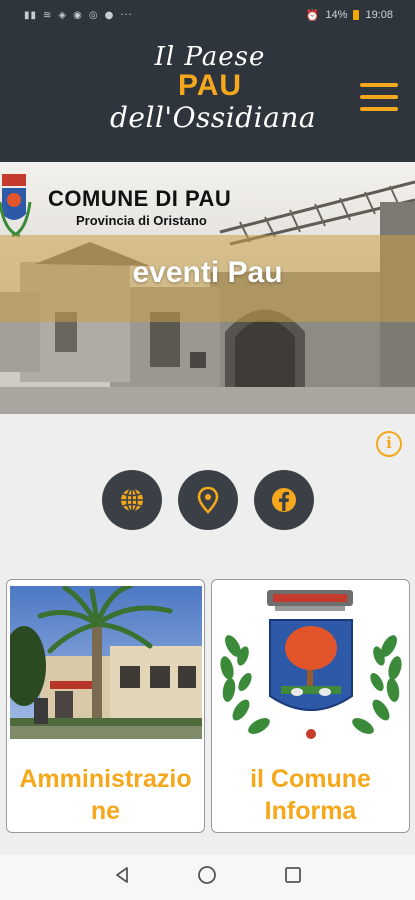 This screenshot has height=900, width=415. I want to click on card-comune-informa: il Comune Informa, so click(310, 706).